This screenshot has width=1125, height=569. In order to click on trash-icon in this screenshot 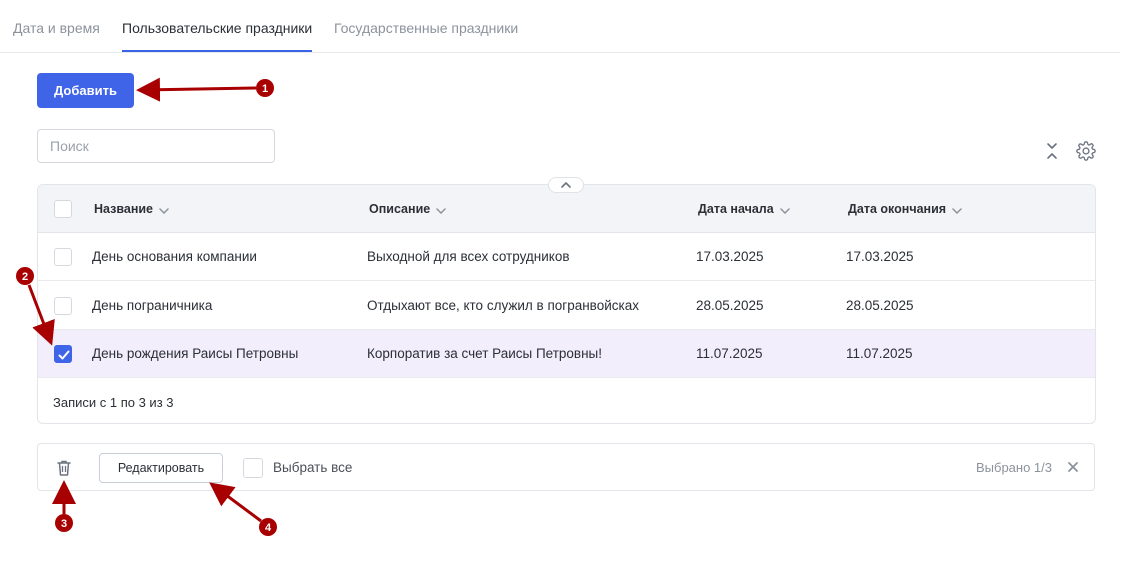, I will do `click(64, 468)`.